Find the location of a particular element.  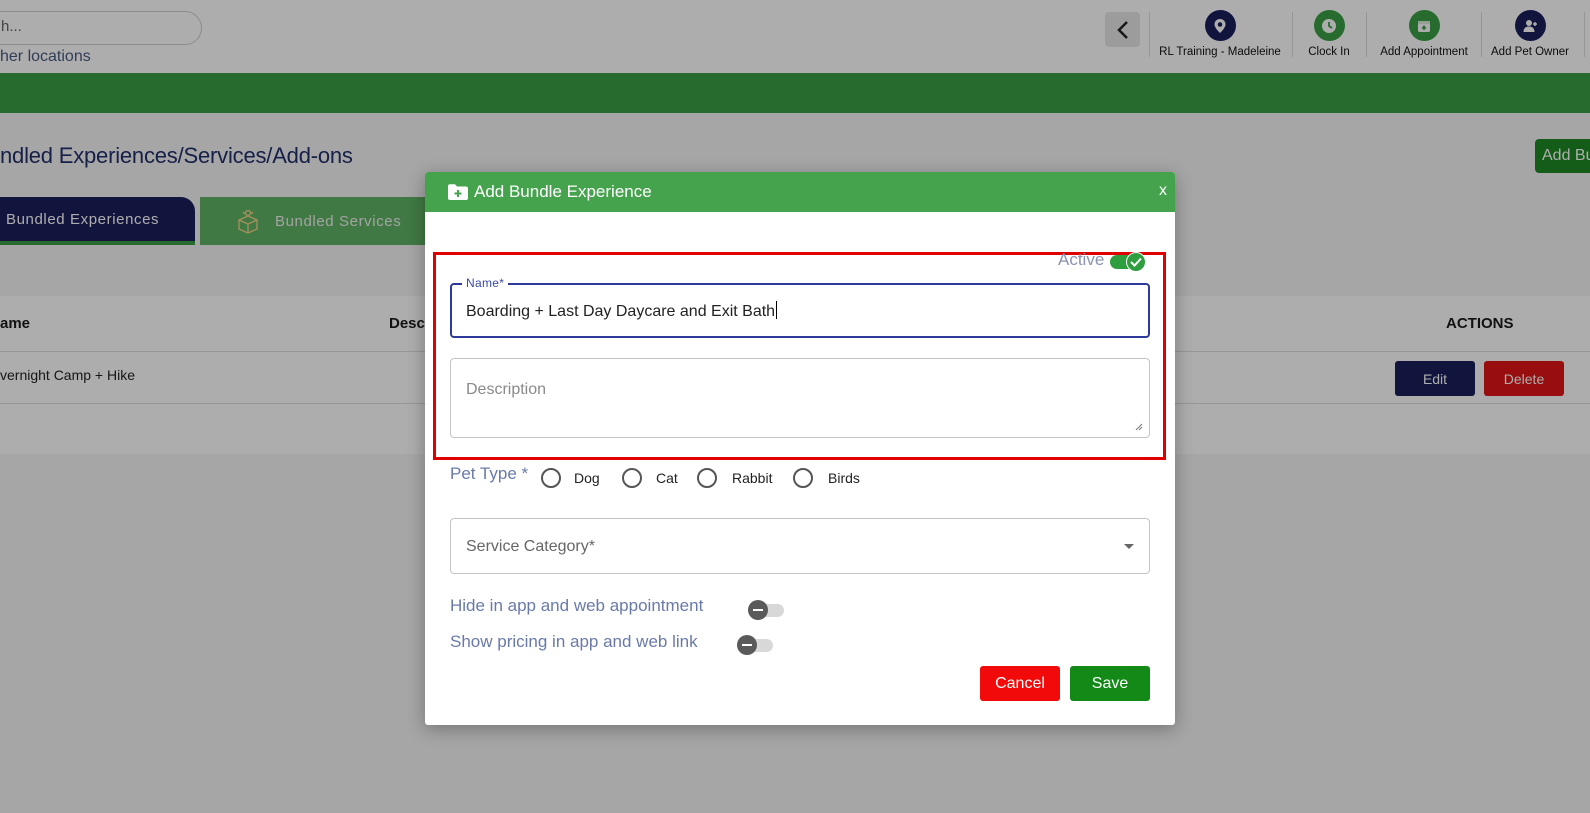

pet-type-label: Pet Type * is located at coordinates (489, 473).